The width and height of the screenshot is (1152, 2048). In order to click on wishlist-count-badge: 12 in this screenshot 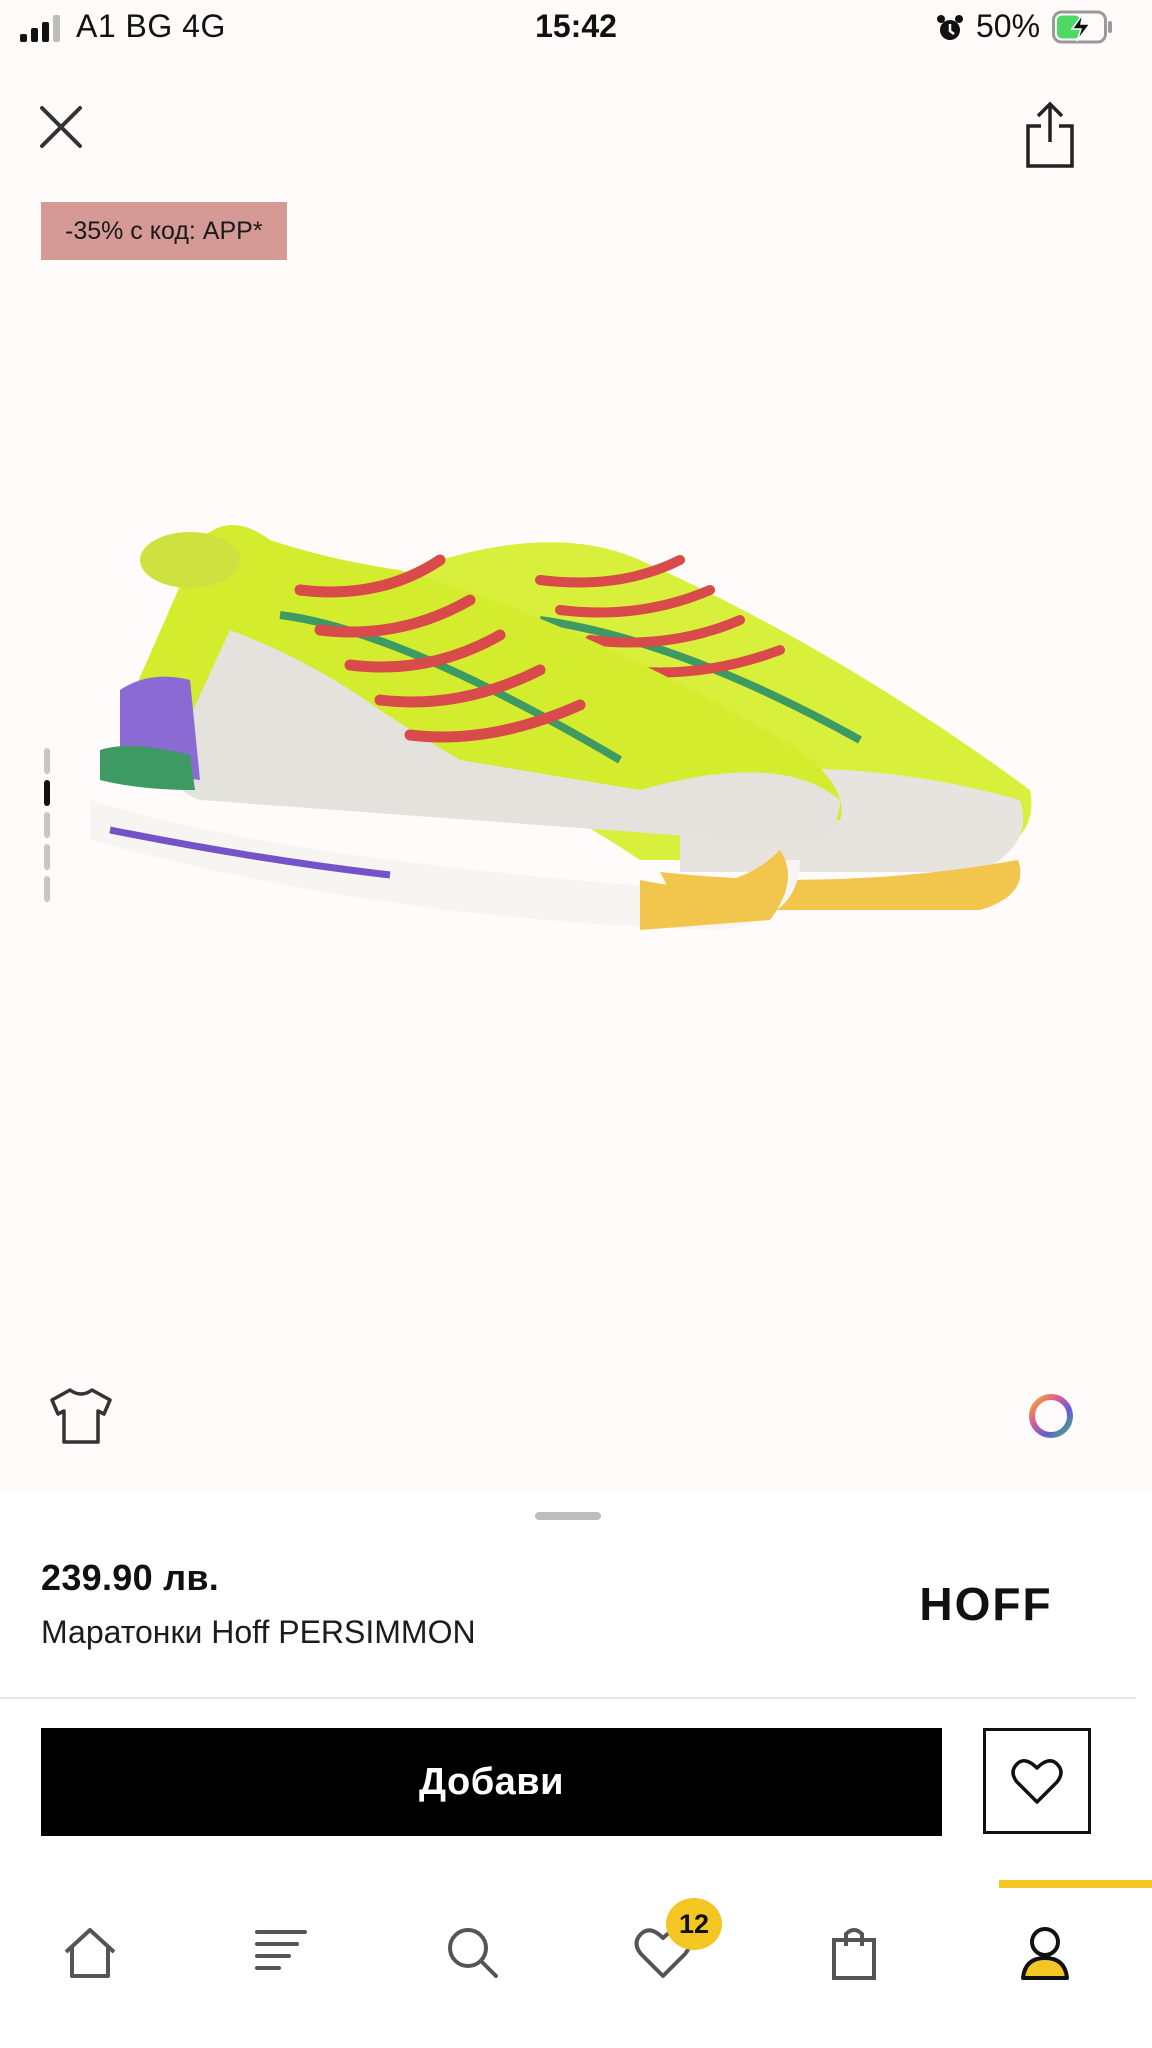, I will do `click(694, 1924)`.